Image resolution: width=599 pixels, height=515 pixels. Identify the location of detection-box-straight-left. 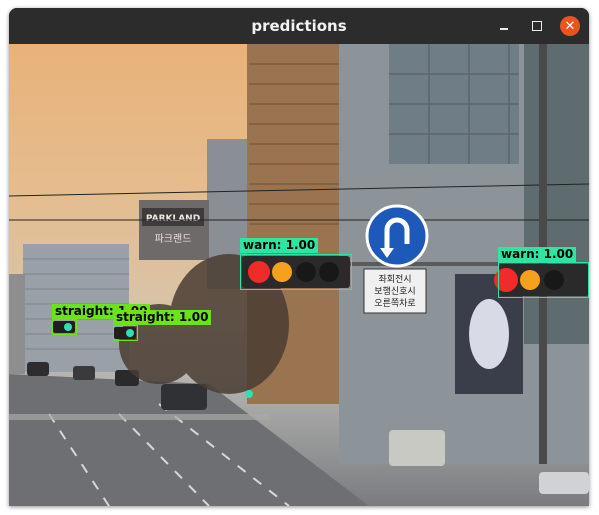
(64, 327).